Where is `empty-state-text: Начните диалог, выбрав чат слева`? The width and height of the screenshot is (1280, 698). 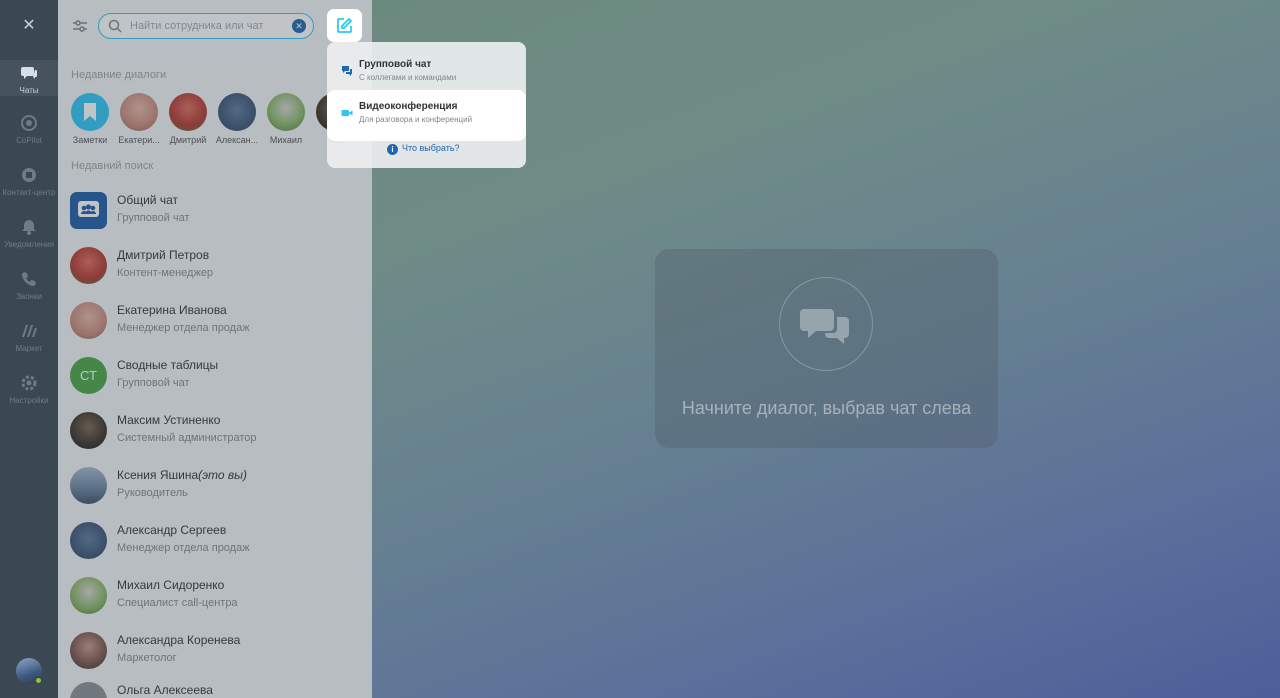 empty-state-text: Начните диалог, выбрав чат слева is located at coordinates (826, 408).